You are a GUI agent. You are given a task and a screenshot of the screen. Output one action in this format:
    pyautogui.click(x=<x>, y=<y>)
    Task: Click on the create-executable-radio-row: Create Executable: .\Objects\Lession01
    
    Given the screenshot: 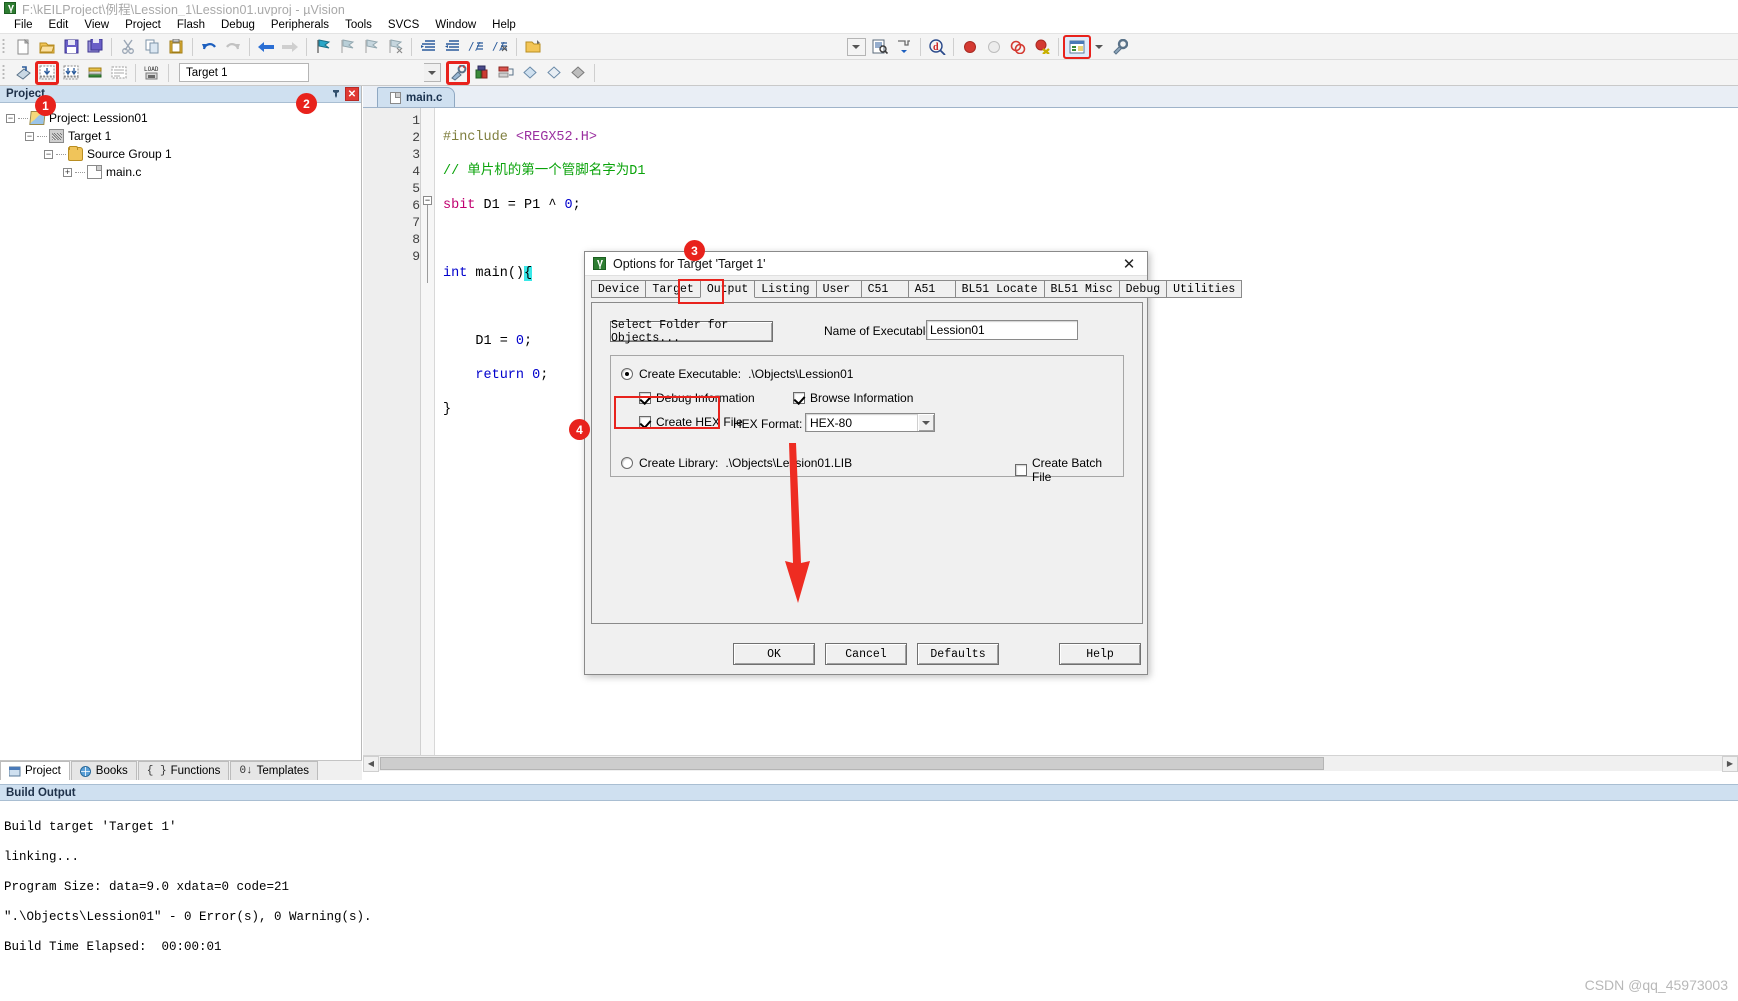 What is the action you would take?
    pyautogui.click(x=737, y=374)
    